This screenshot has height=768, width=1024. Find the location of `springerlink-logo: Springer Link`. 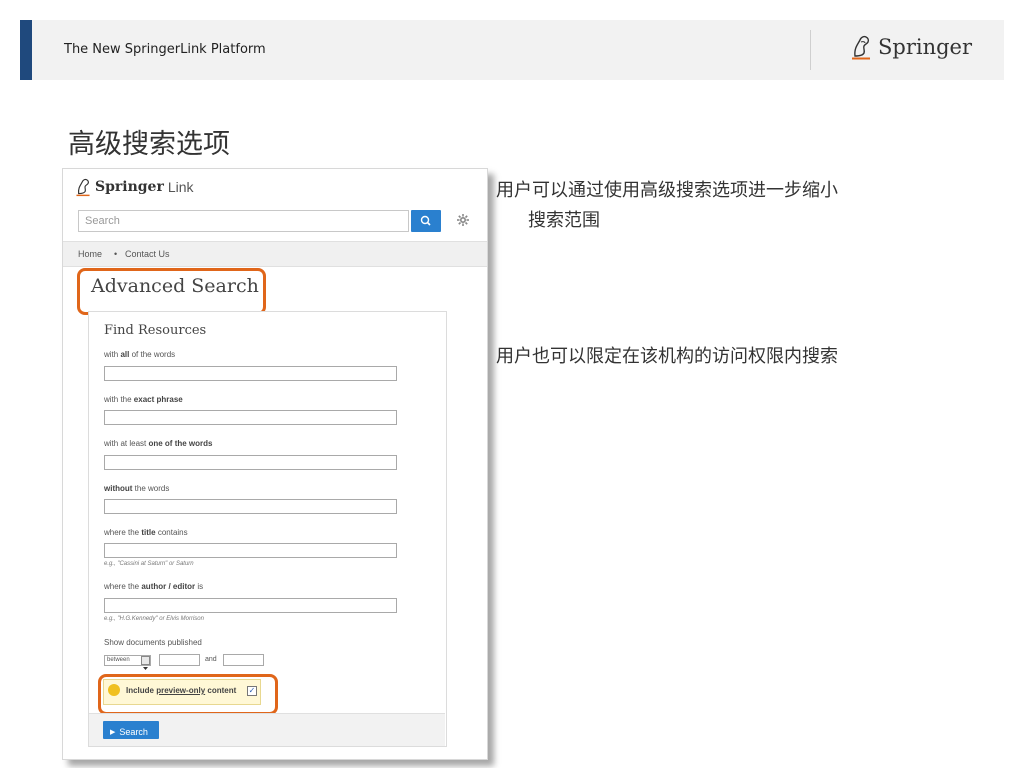

springerlink-logo: Springer Link is located at coordinates (134, 187).